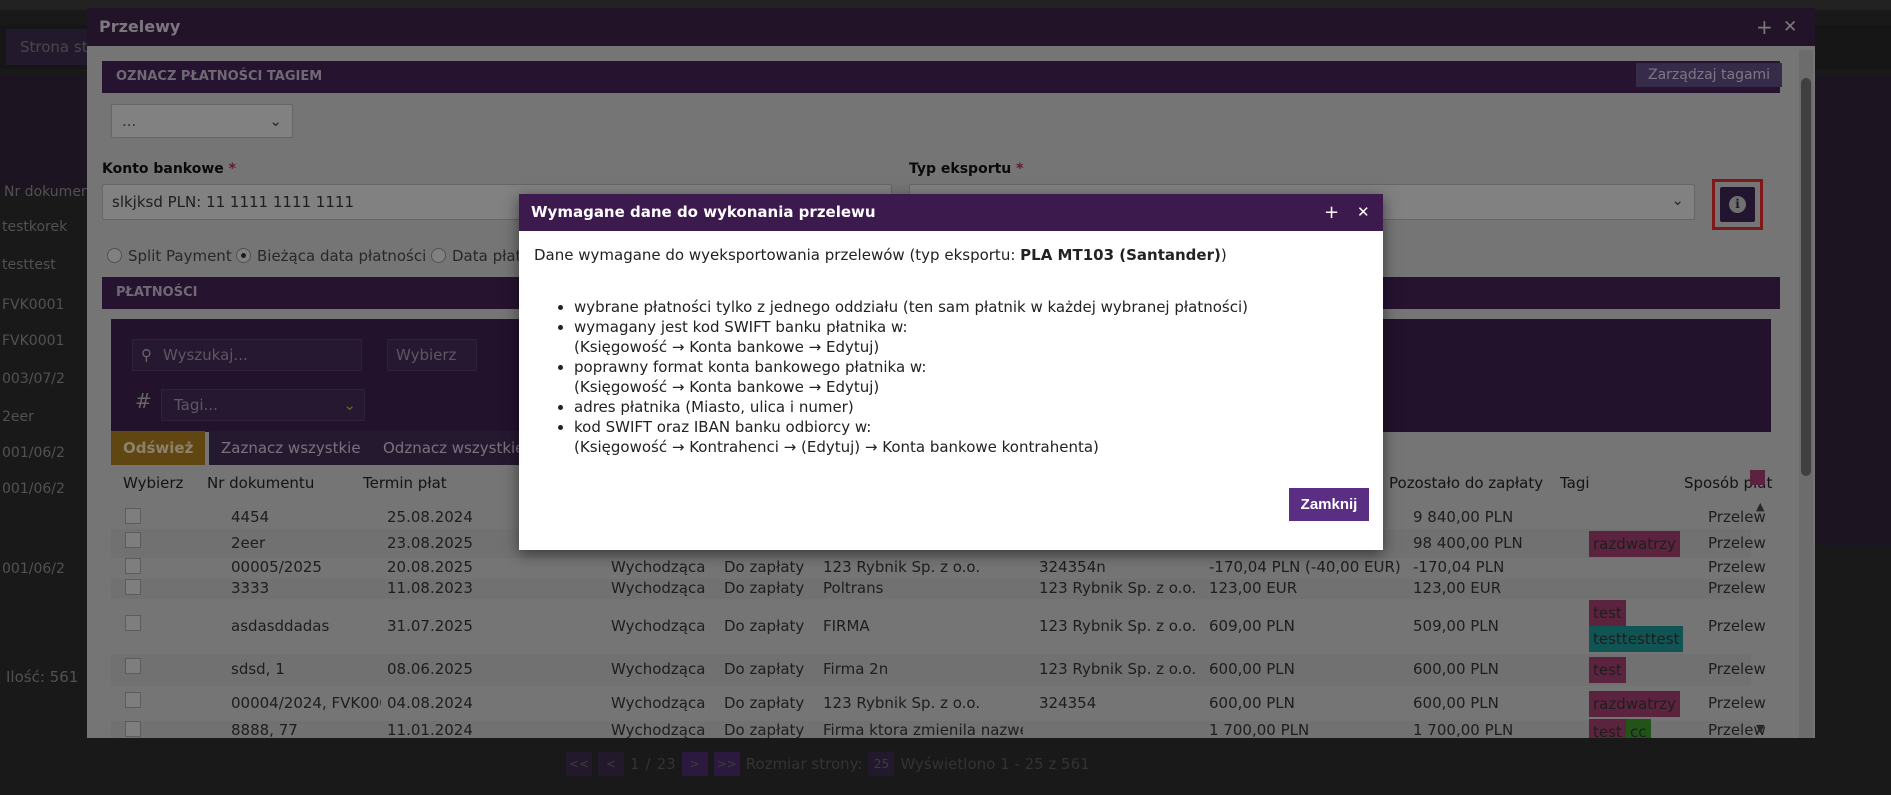 The image size is (1891, 795). I want to click on close-button: Zamknij, so click(1329, 504).